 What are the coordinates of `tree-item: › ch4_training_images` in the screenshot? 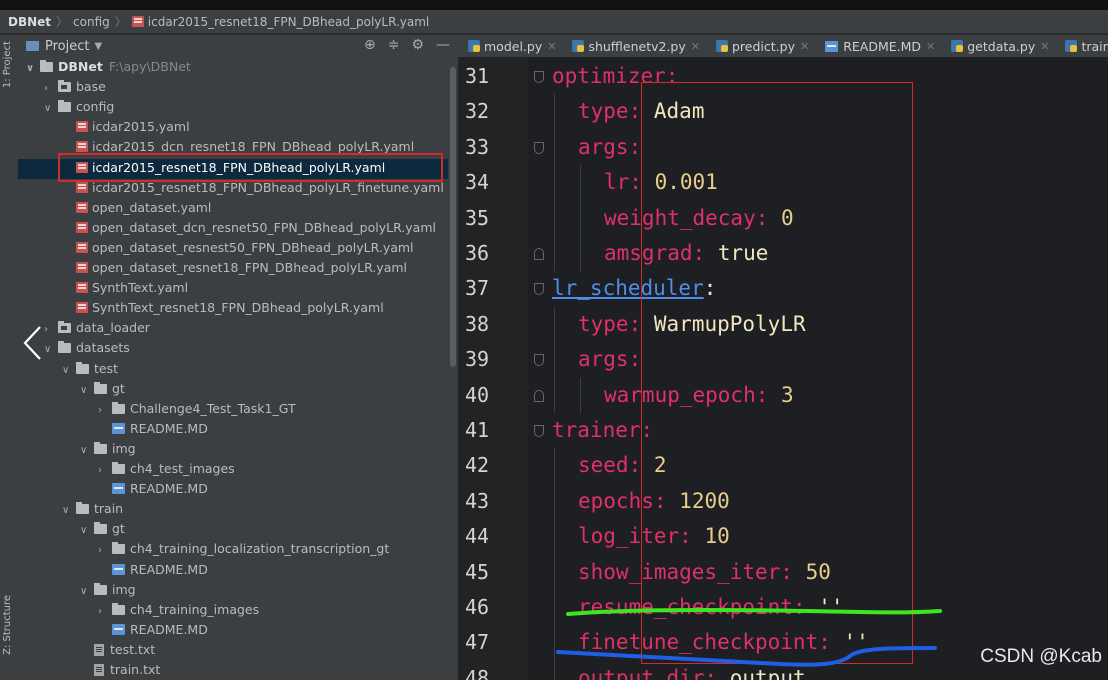 It's located at (178, 610).